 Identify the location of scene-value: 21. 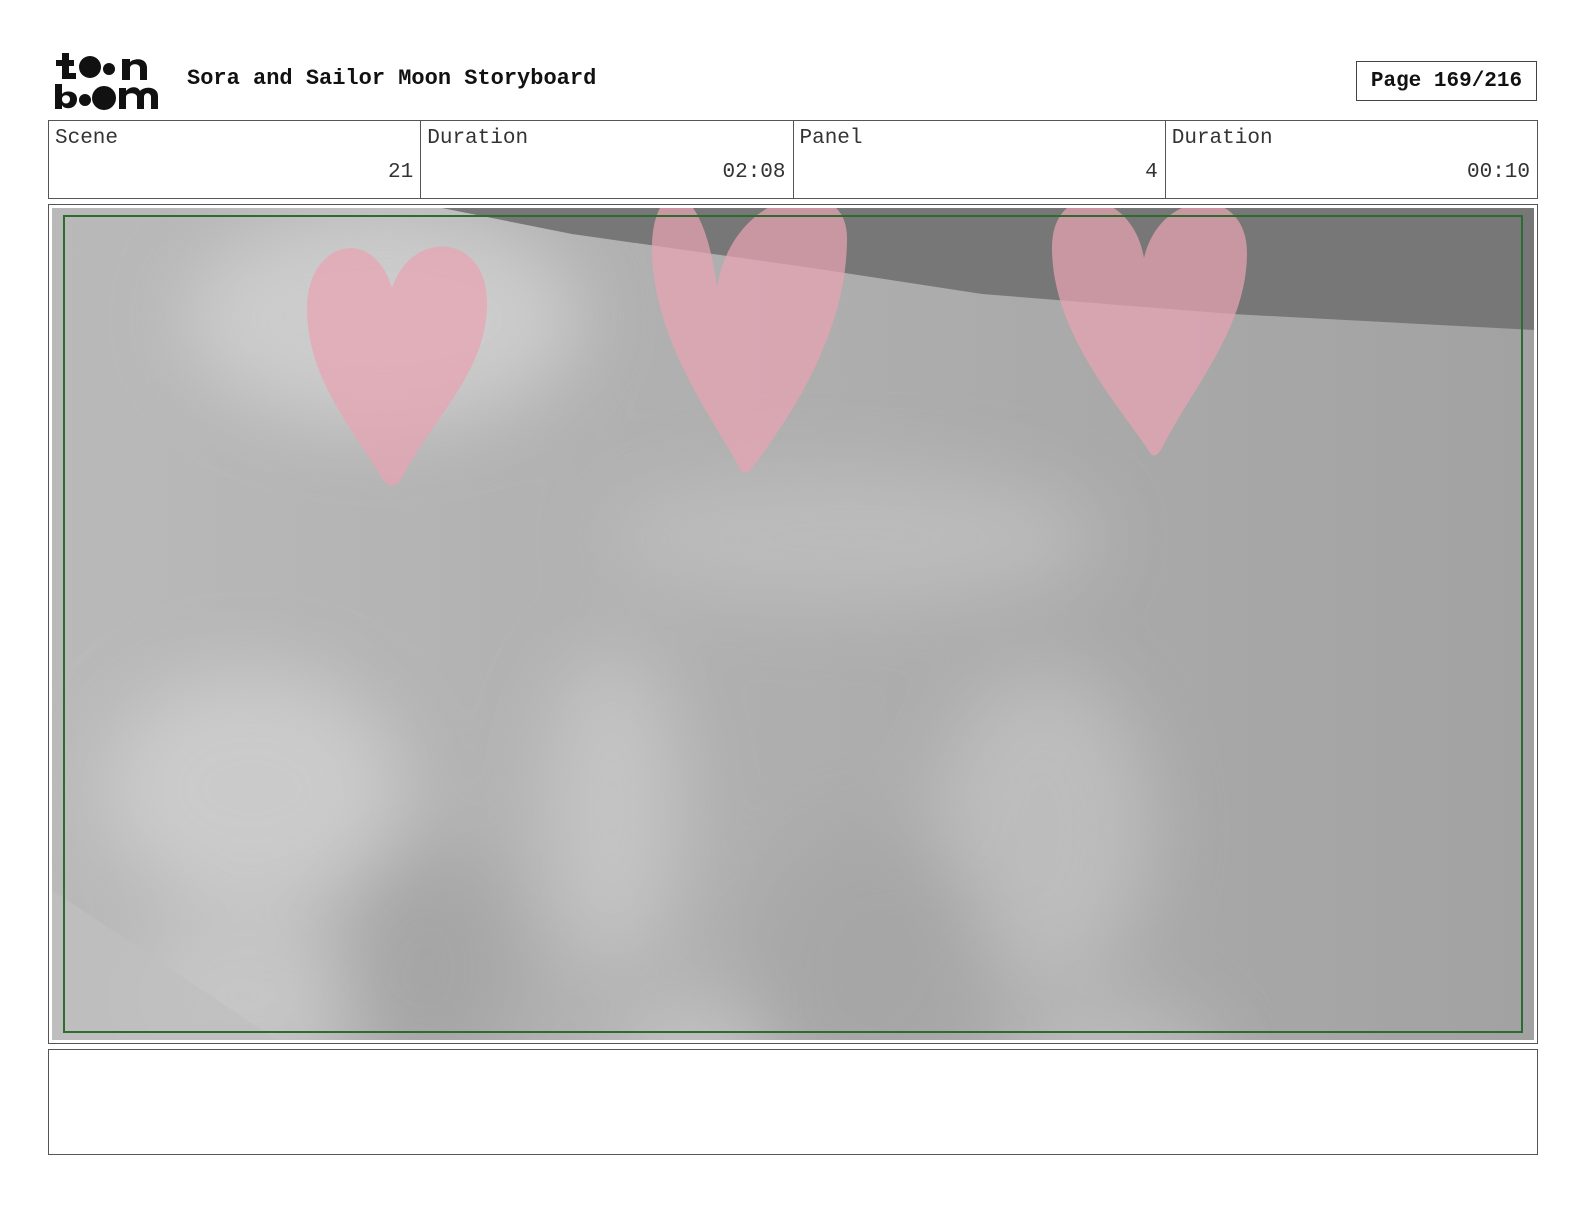
(401, 172).